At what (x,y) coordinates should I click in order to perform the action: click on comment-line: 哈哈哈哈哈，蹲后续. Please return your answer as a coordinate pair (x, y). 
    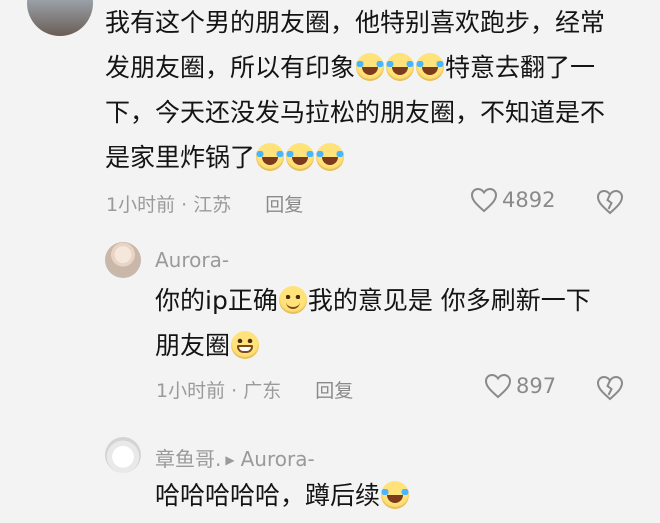
    Looking at the image, I should click on (282, 495).